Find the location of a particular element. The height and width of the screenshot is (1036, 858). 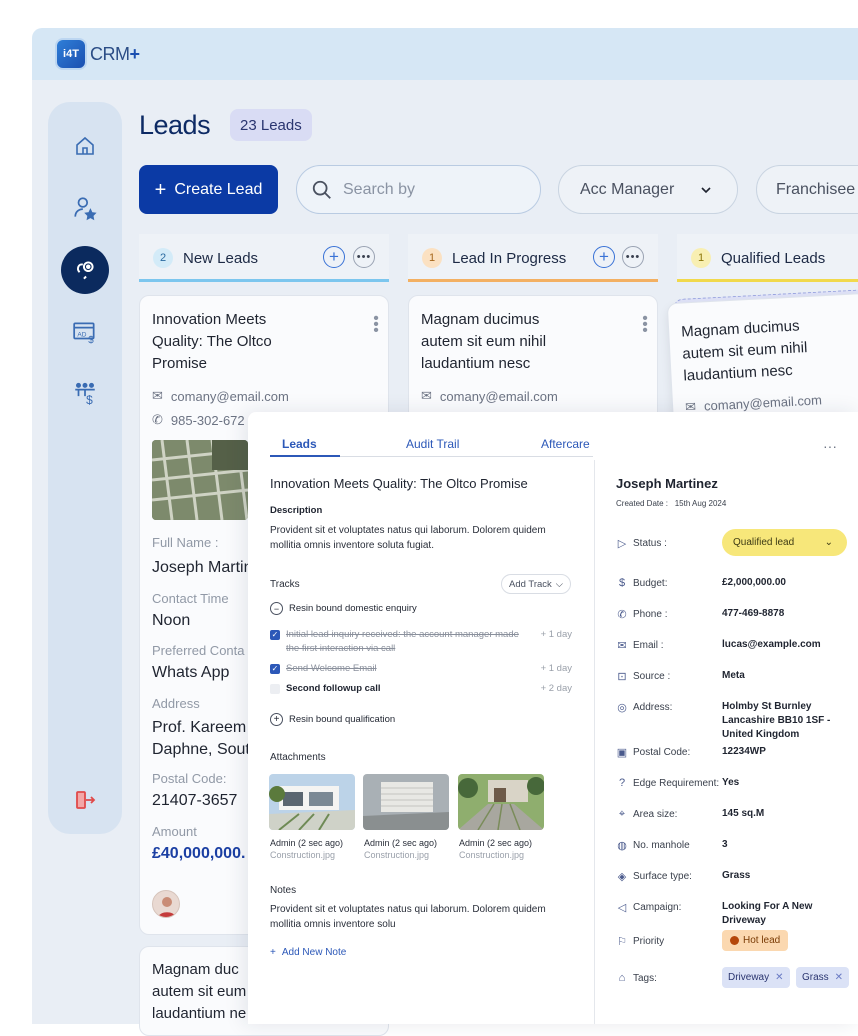

budget-row: $ Budget: is located at coordinates (642, 583).